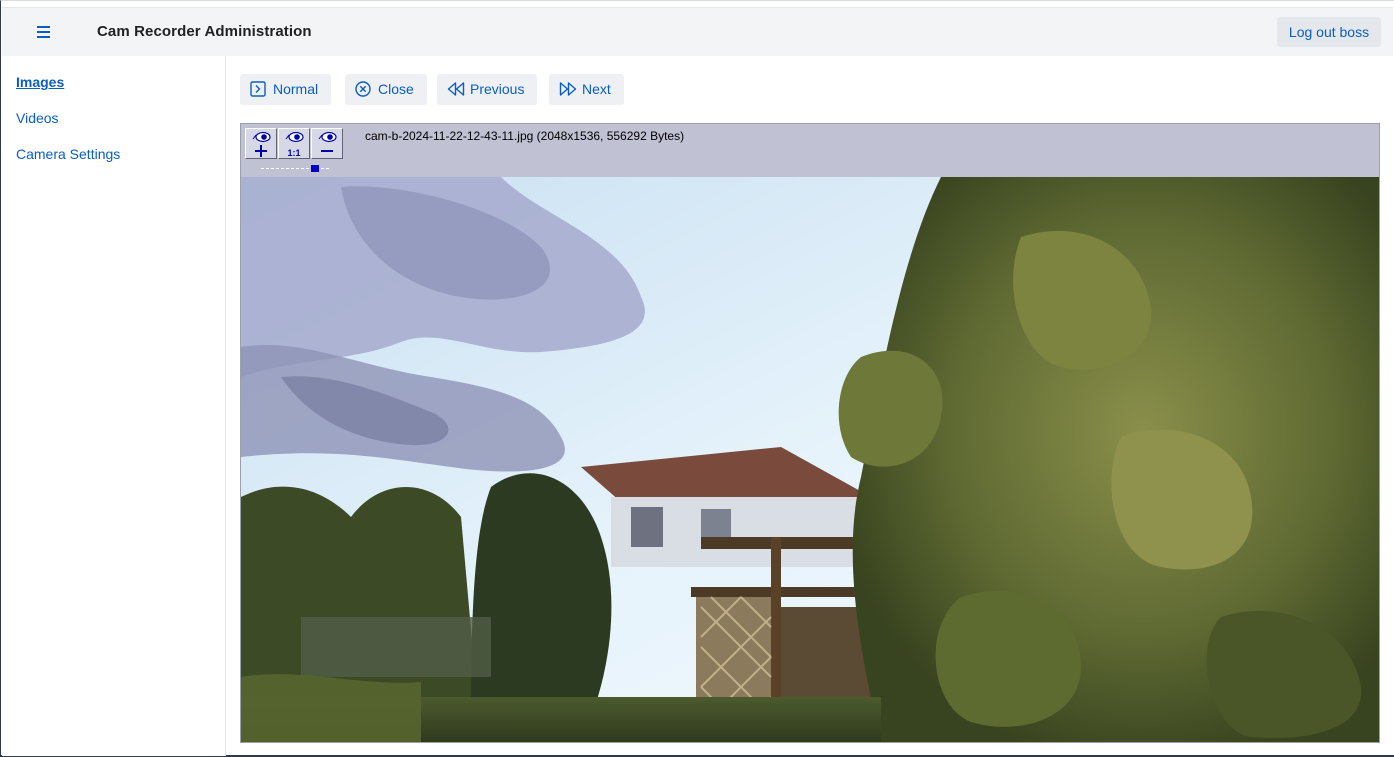 This screenshot has height=757, width=1394. Describe the element at coordinates (114, 406) in the screenshot. I see `sidebar: Images Videos Camera Settings` at that location.